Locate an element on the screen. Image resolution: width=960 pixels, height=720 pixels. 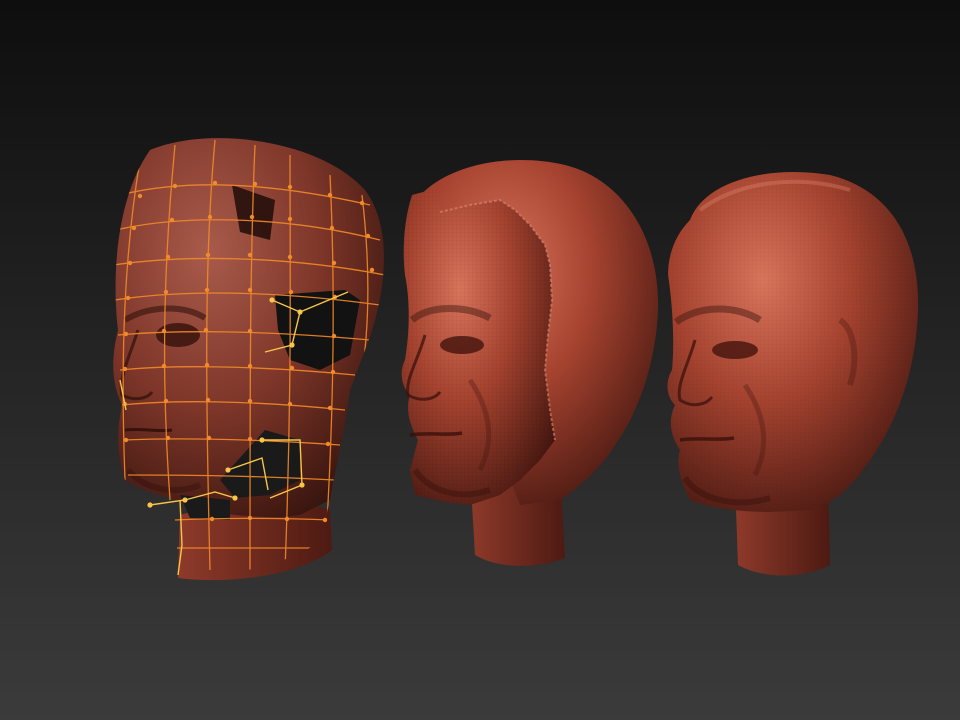
head-3-eye is located at coordinates (735, 350).